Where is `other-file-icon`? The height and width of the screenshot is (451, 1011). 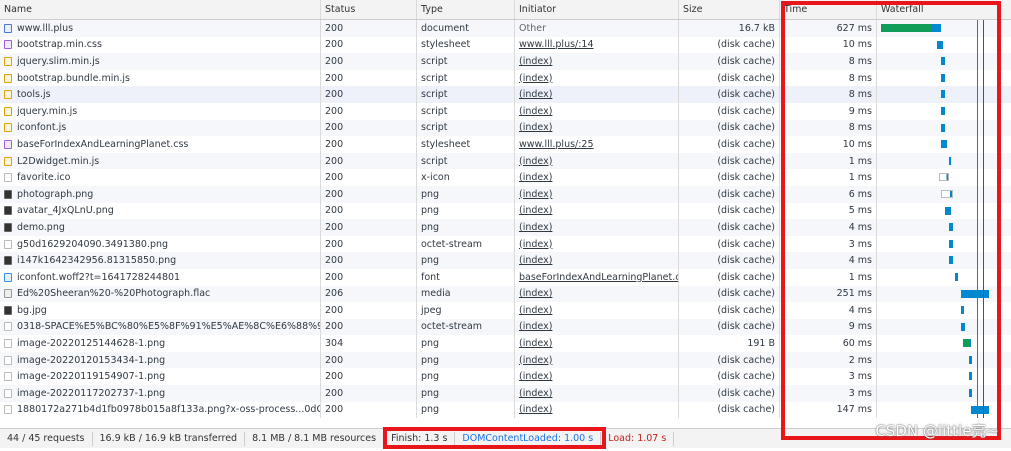
other-file-icon is located at coordinates (8, 393).